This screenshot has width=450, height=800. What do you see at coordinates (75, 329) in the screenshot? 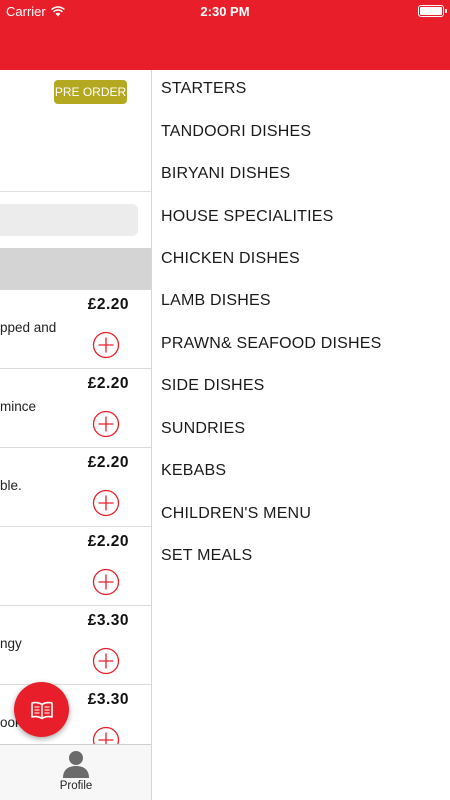
I see `menu-item: £2.20 pped and` at bounding box center [75, 329].